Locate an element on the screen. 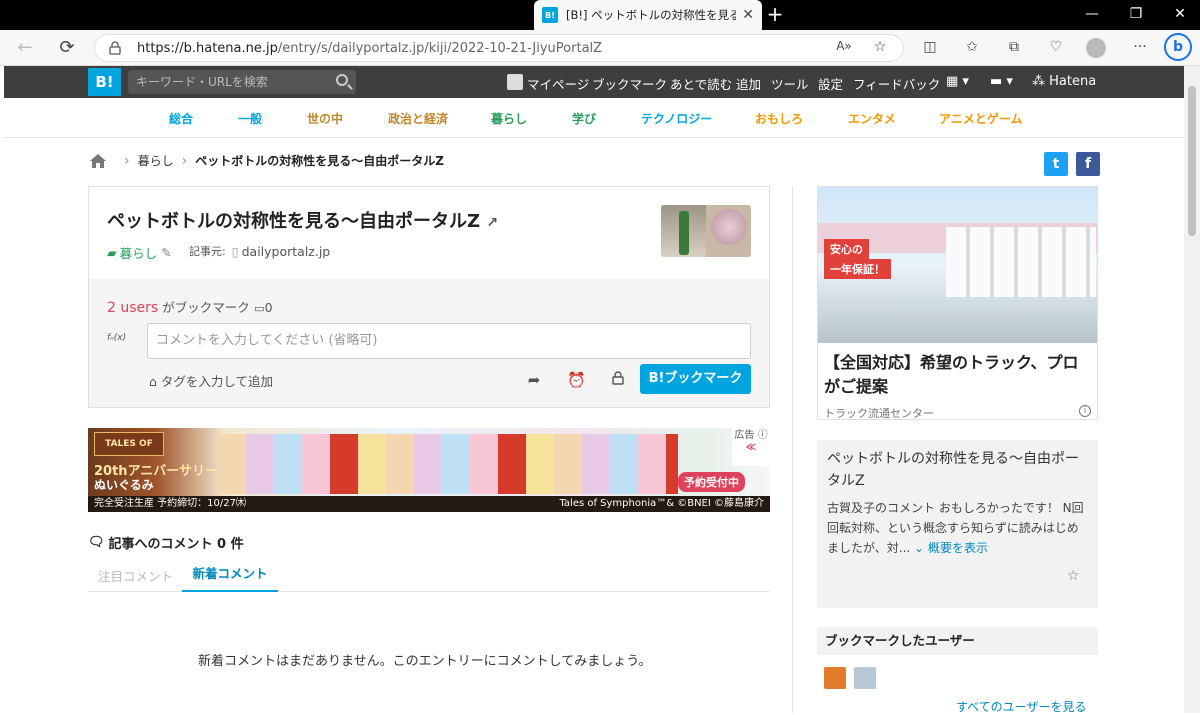 The height and width of the screenshot is (715, 1200). summary-title: ペットボトルの対称性を見る～自由ポータルZ is located at coordinates (953, 470).